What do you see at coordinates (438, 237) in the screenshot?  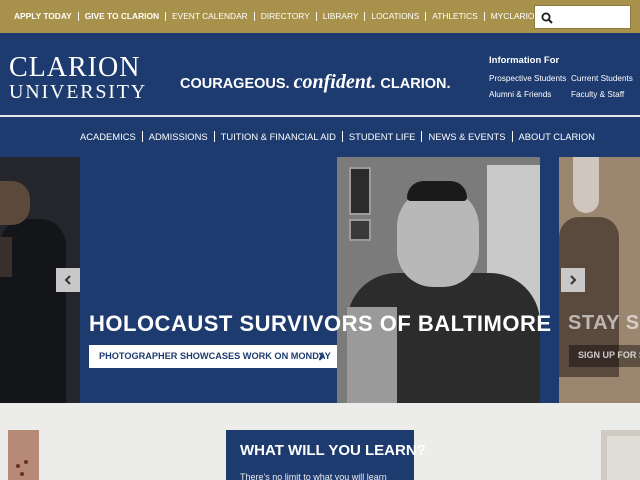 I see `photo-head` at bounding box center [438, 237].